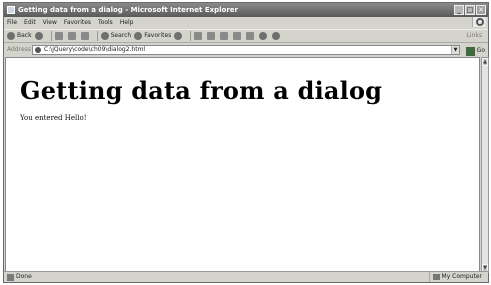 Image resolution: width=491 pixels, height=285 pixels. Describe the element at coordinates (481, 10) in the screenshot. I see `close-button: ✕` at that location.